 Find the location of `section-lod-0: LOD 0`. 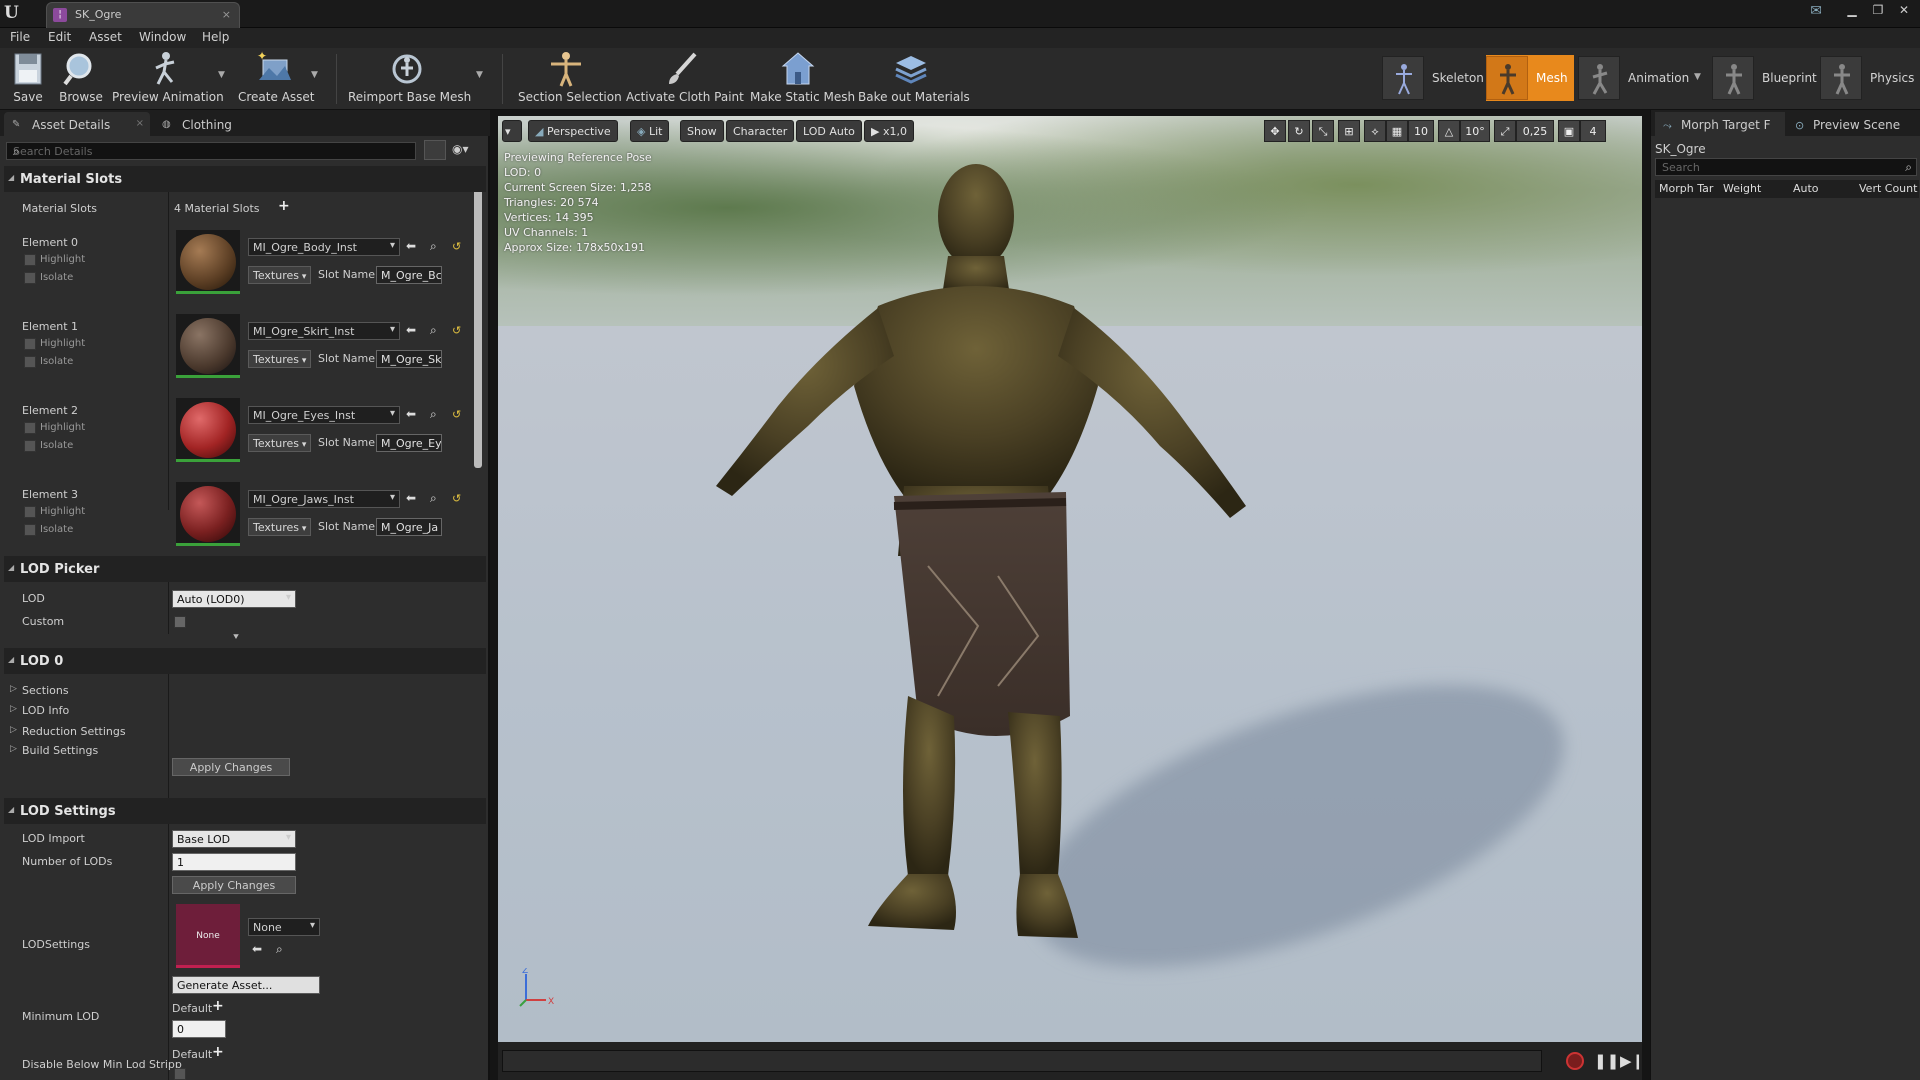

section-lod-0: LOD 0 is located at coordinates (245, 661).